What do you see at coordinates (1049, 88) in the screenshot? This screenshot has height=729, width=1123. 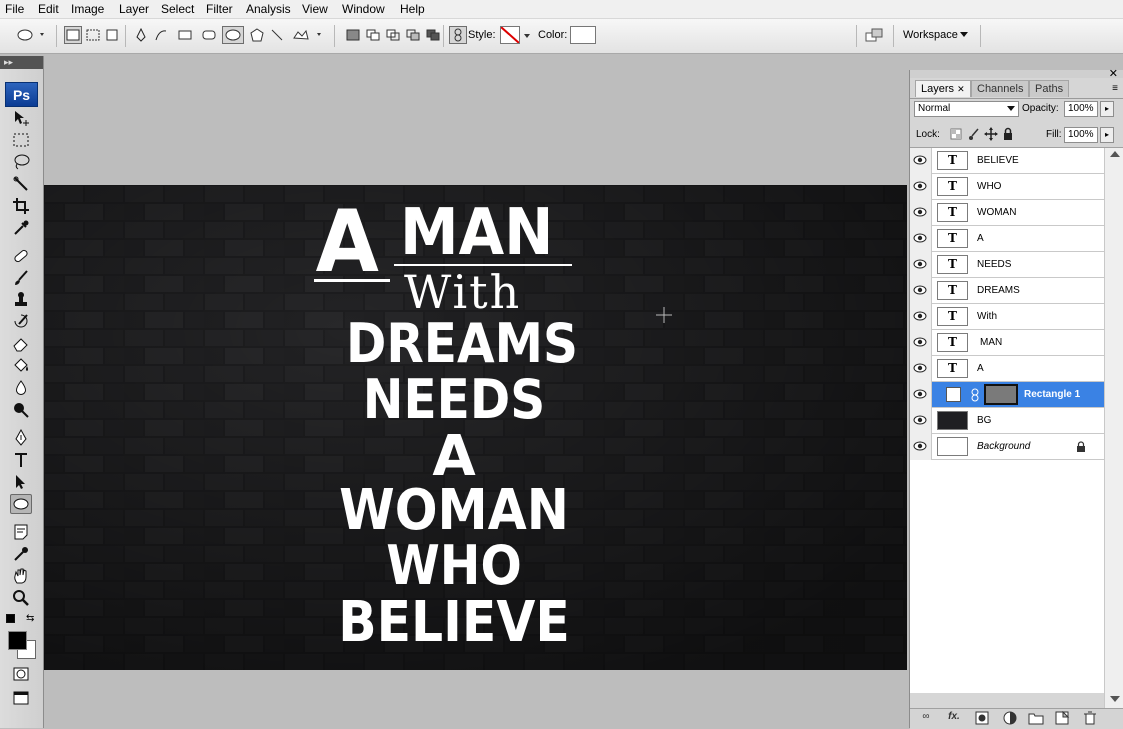 I see `tab-paths: Paths` at bounding box center [1049, 88].